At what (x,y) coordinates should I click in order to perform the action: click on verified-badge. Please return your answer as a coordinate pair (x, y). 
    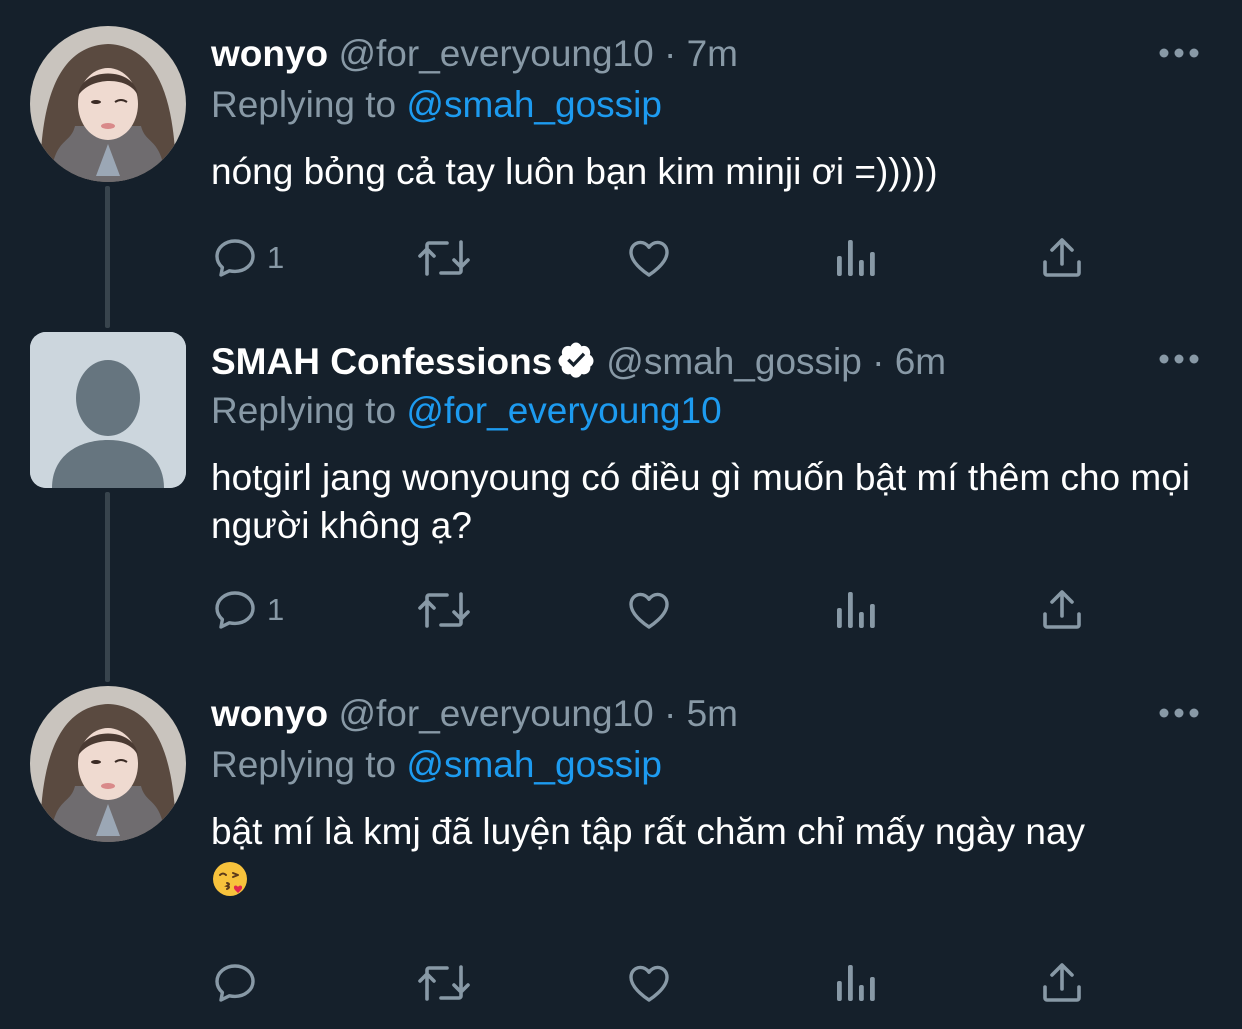
    Looking at the image, I should click on (576, 365).